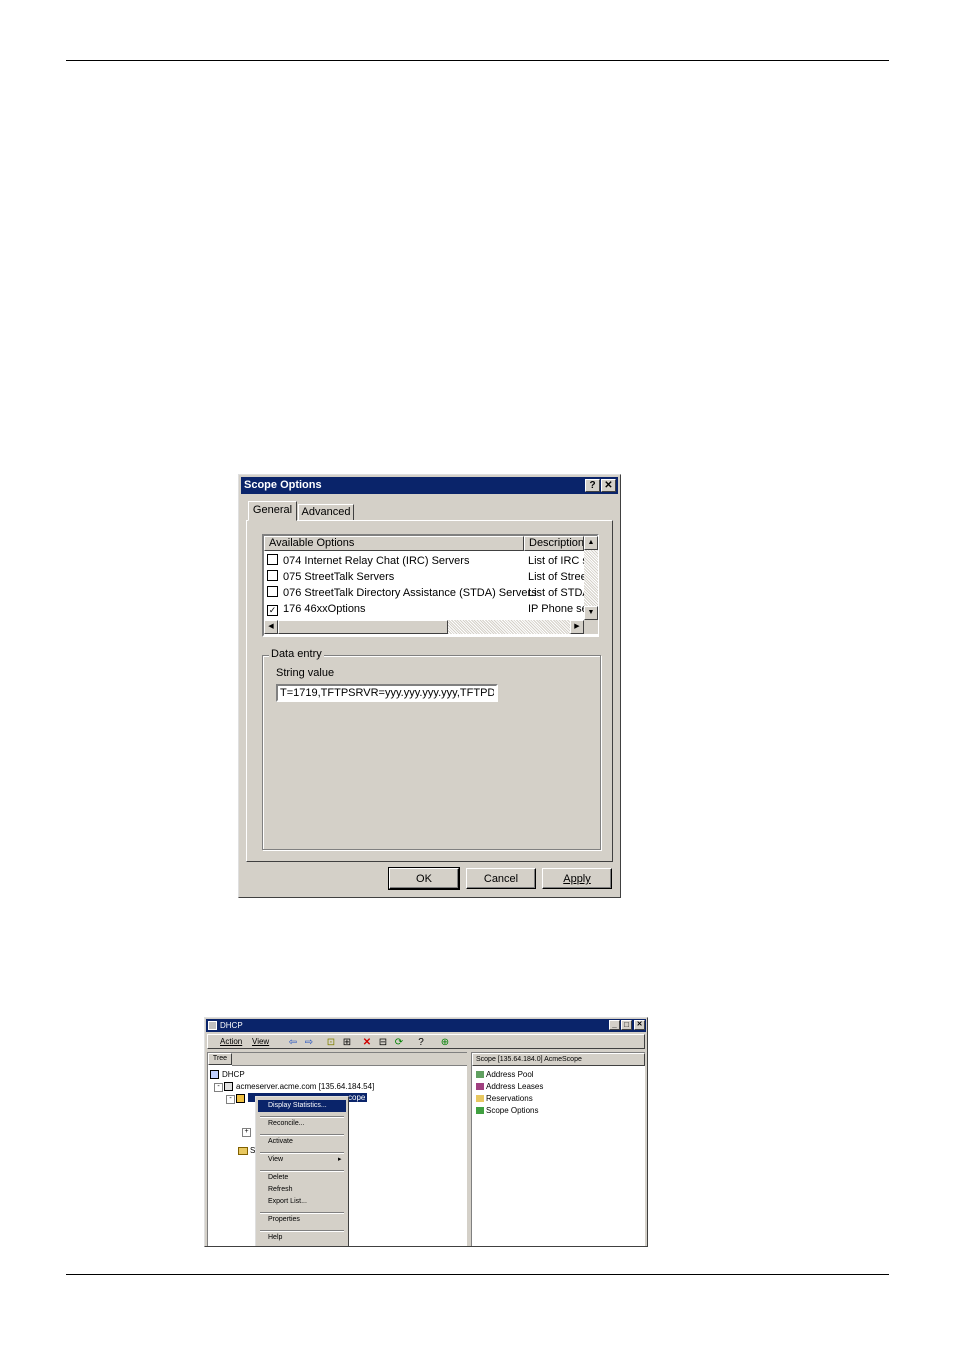  I want to click on option-label: 074 Internet Relay Chat (IRC) Servers, so click(376, 561).